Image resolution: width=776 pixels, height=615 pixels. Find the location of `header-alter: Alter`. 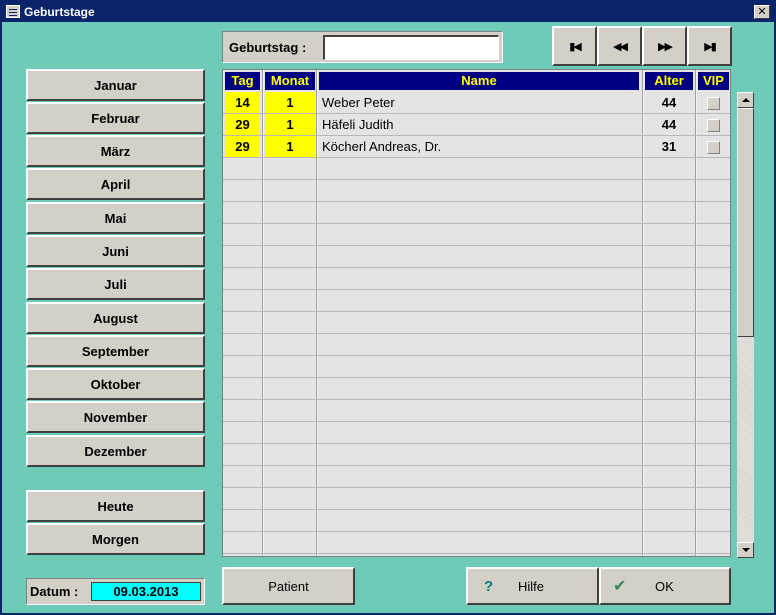

header-alter: Alter is located at coordinates (669, 81).